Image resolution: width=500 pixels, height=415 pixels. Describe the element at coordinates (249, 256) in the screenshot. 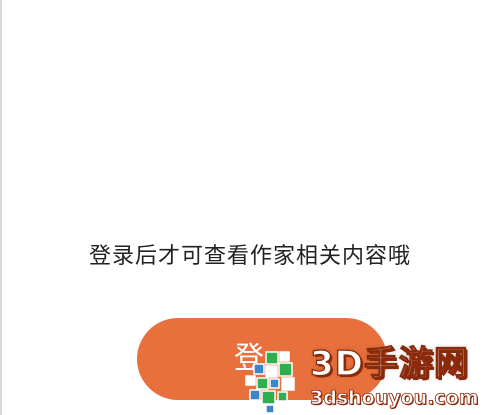

I see `login-required-message: 登录后才可查看作家相关内容哦` at that location.